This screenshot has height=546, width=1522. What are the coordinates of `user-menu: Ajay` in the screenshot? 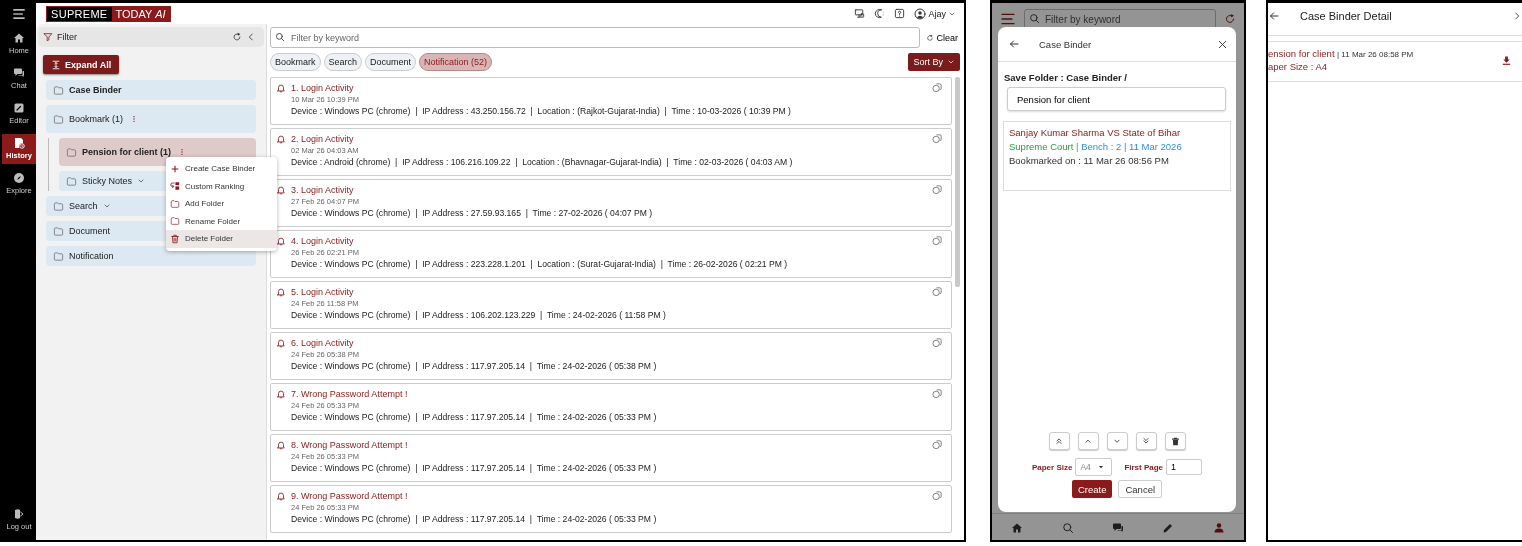 It's located at (935, 13).